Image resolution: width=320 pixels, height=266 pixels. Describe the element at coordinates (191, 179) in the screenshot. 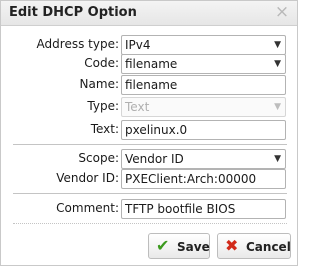

I see `vendor-id-value: PXEClient:Arch:00000` at that location.